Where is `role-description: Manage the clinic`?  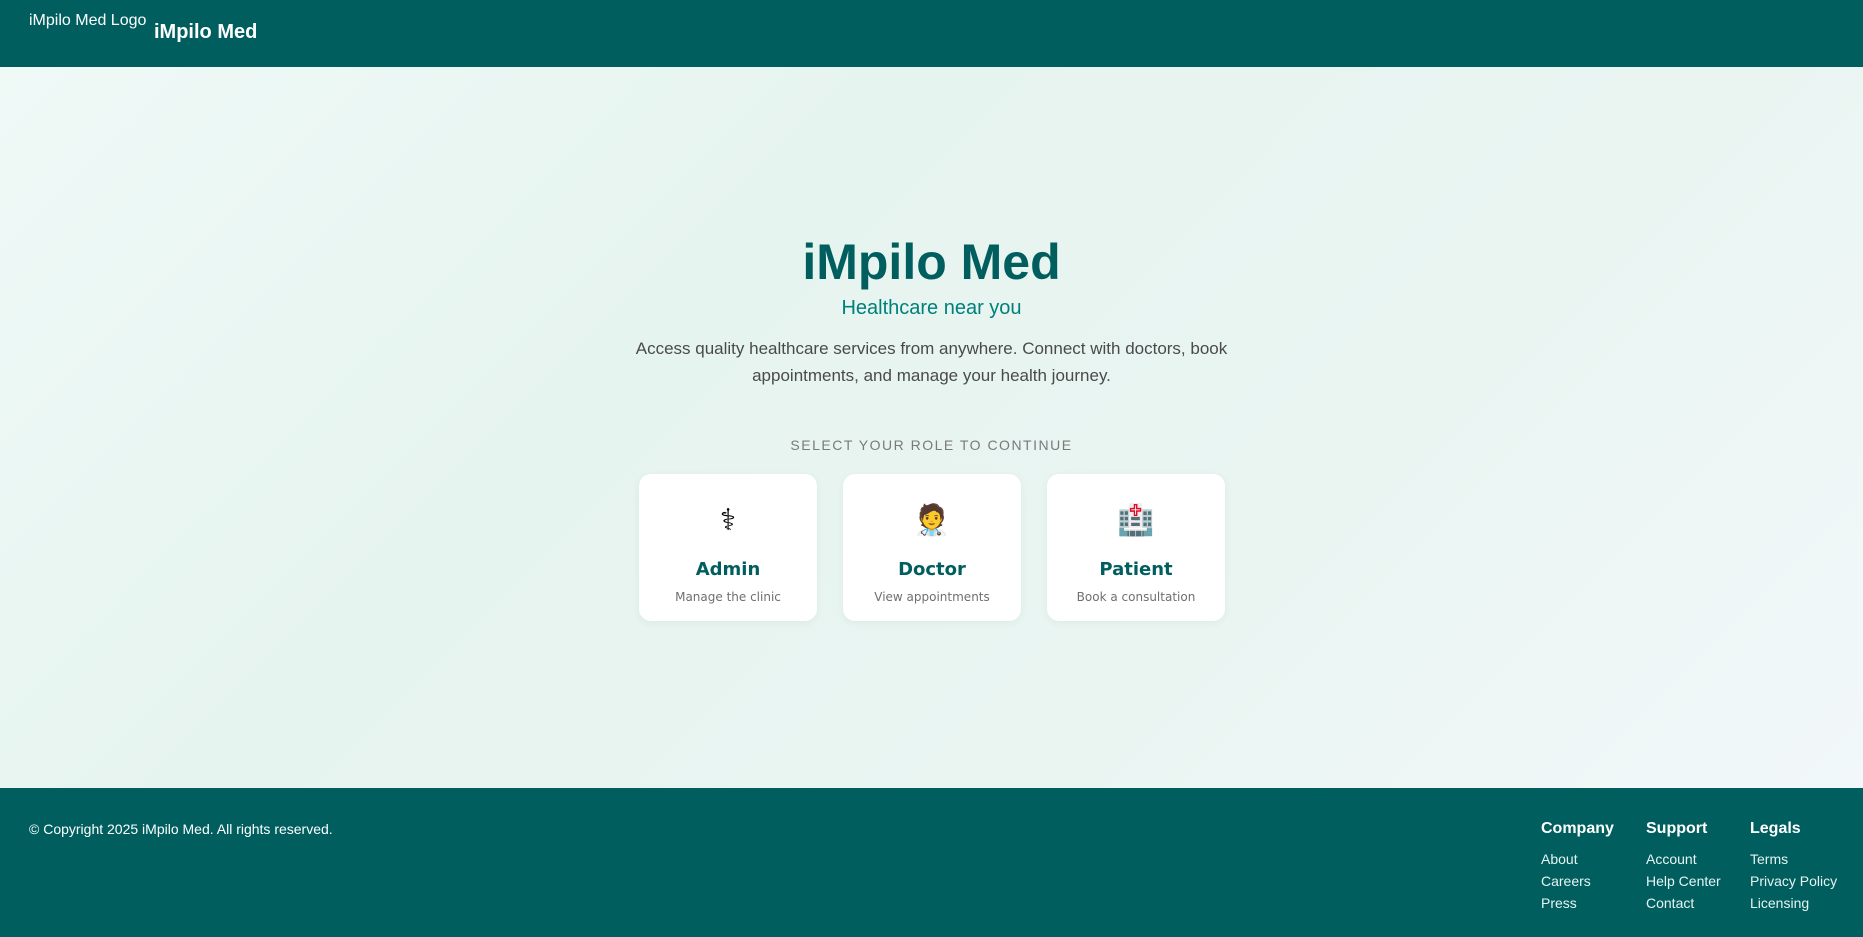
role-description: Manage the clinic is located at coordinates (728, 597).